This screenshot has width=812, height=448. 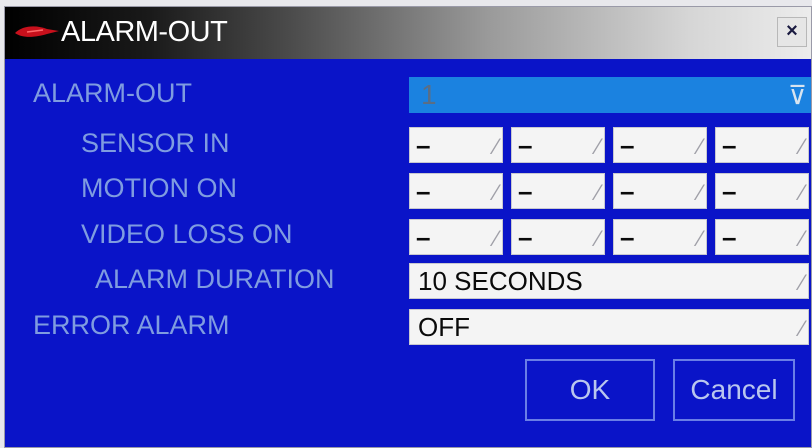 What do you see at coordinates (456, 191) in the screenshot?
I see `motion-on-select-1: – ⁄` at bounding box center [456, 191].